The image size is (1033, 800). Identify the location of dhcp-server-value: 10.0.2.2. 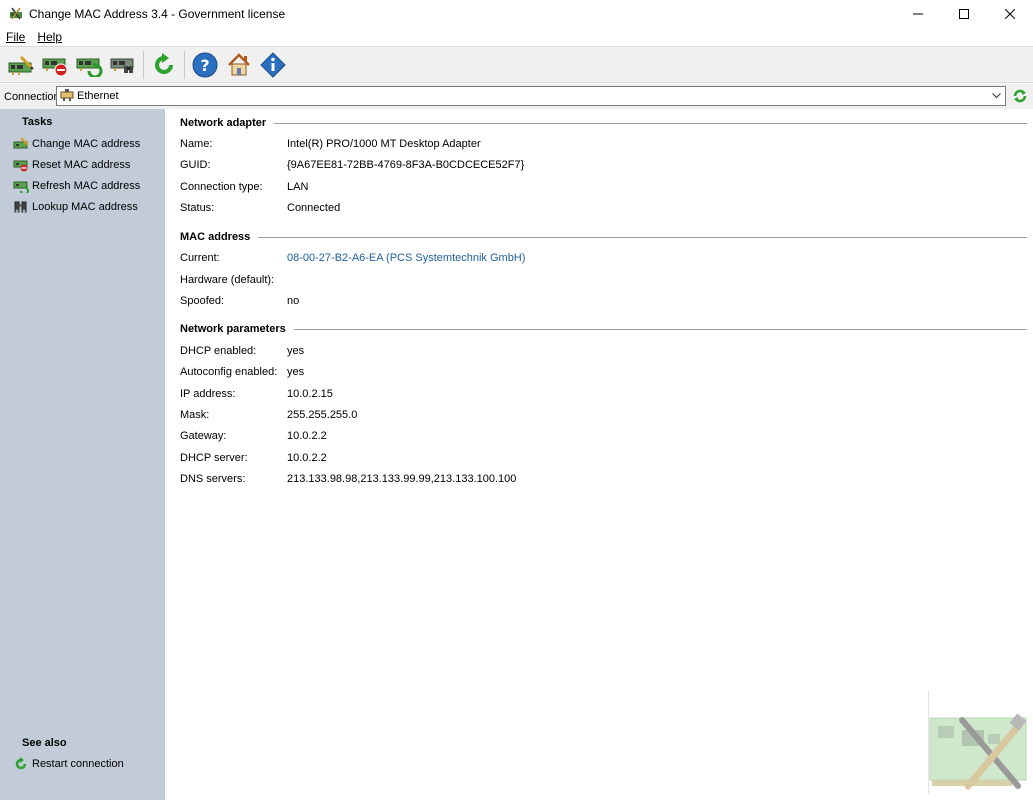
(307, 458).